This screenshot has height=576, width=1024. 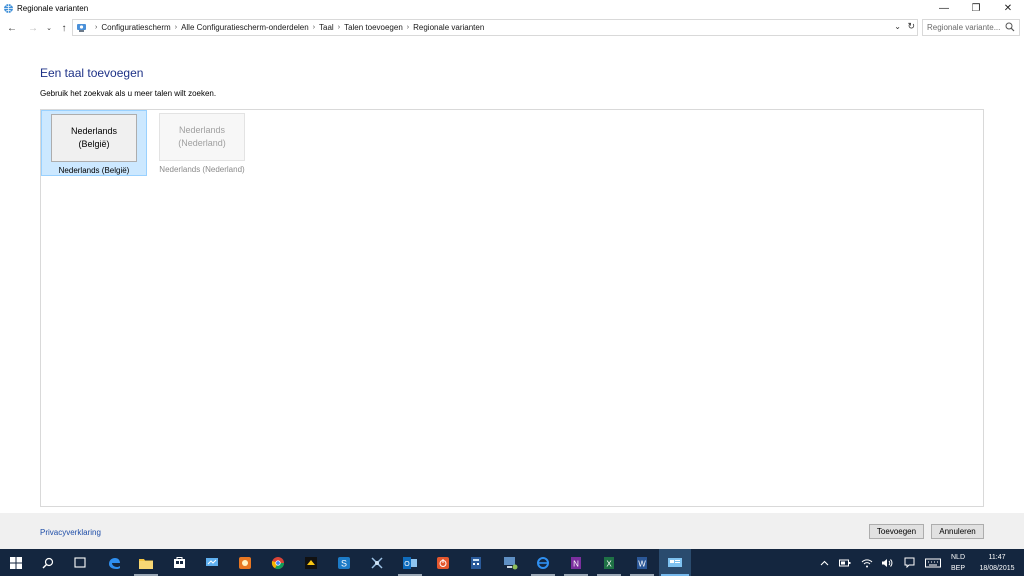 I want to click on touch-keyboard-icon, so click(x=933, y=562).